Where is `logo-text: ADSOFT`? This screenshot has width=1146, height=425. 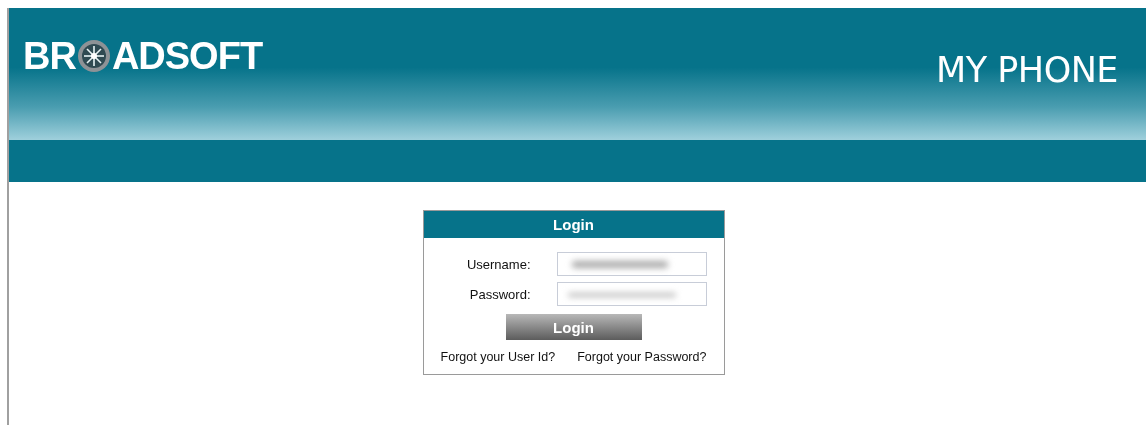
logo-text: ADSOFT is located at coordinates (187, 56).